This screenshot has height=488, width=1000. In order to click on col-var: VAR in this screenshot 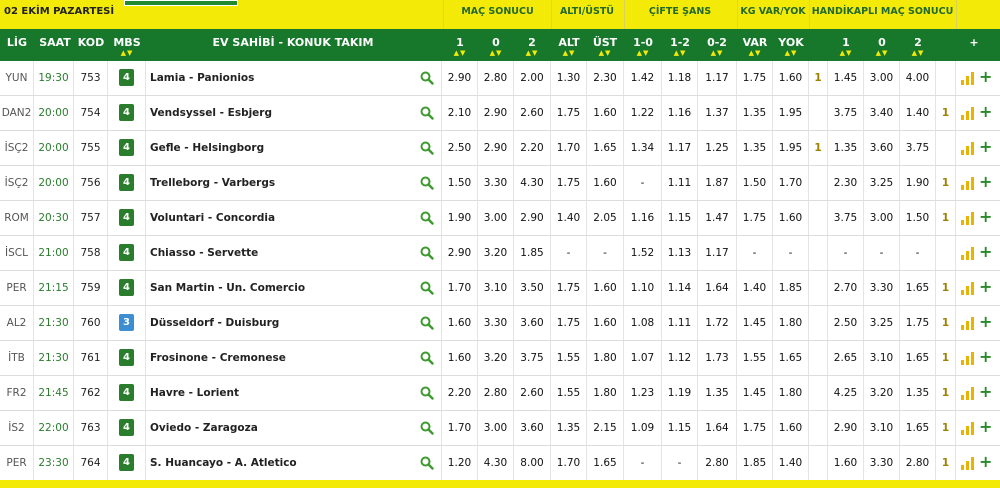, I will do `click(755, 42)`.